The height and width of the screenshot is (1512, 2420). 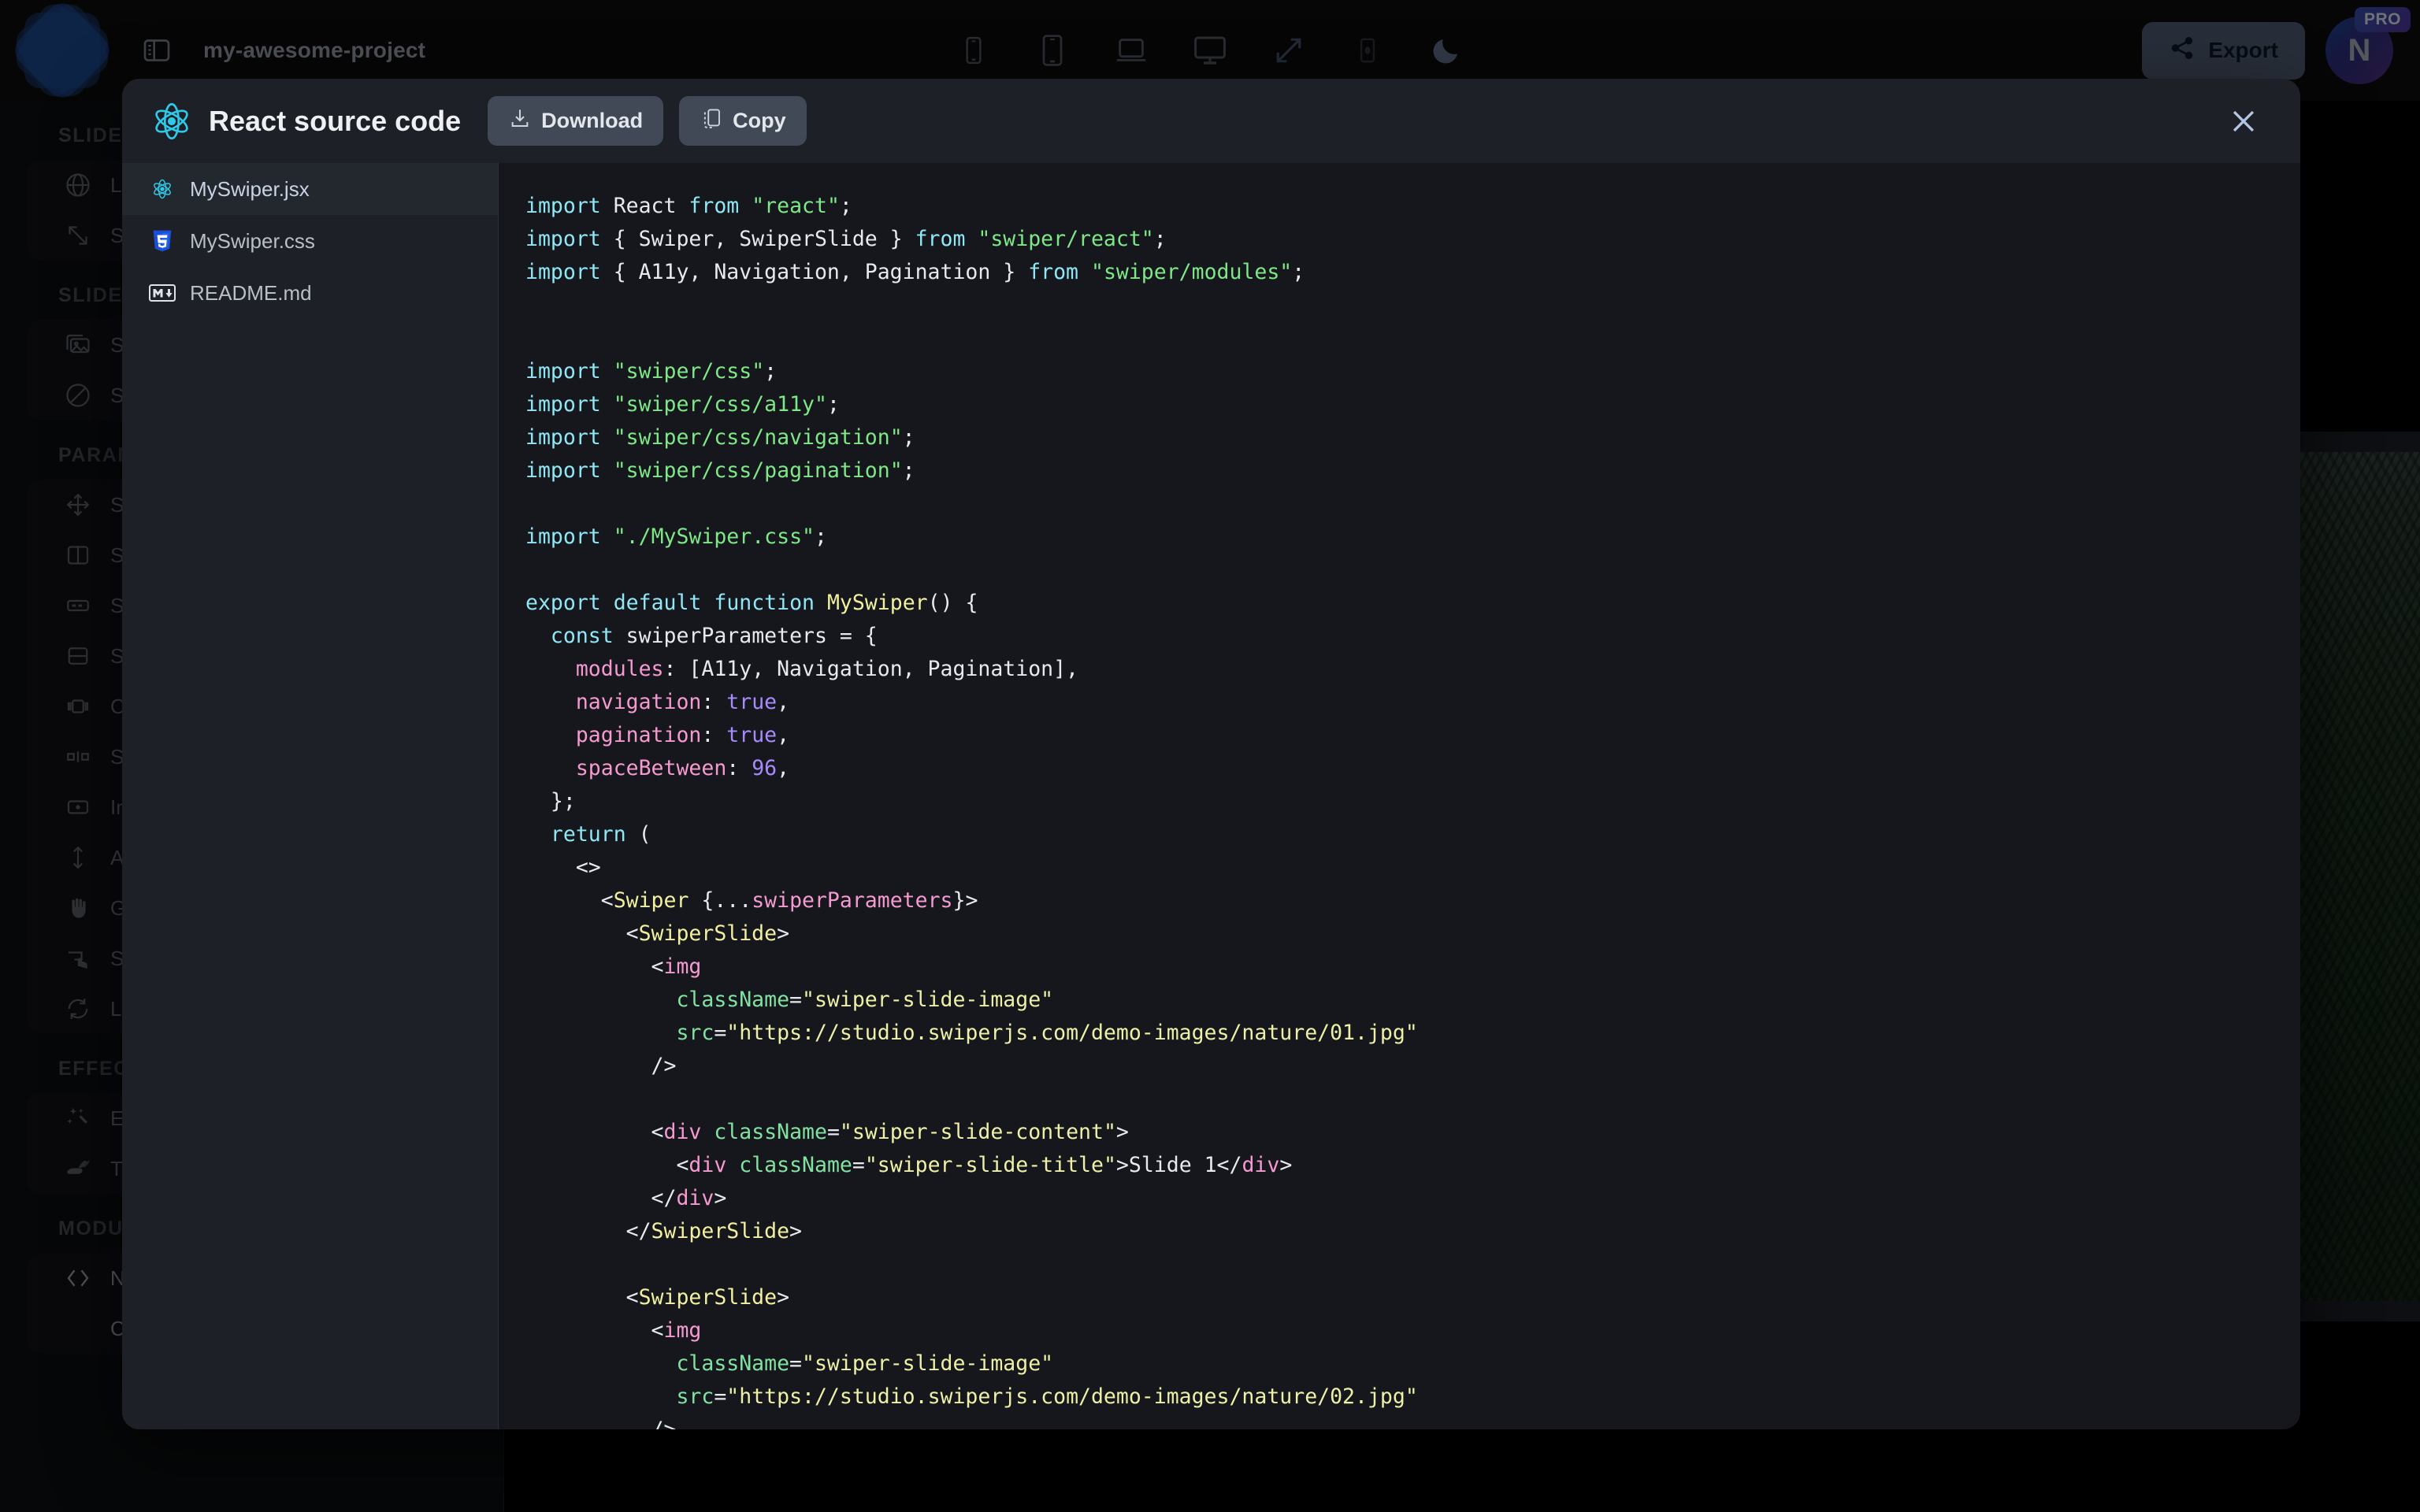 What do you see at coordinates (162, 241) in the screenshot?
I see `css3-file-icon` at bounding box center [162, 241].